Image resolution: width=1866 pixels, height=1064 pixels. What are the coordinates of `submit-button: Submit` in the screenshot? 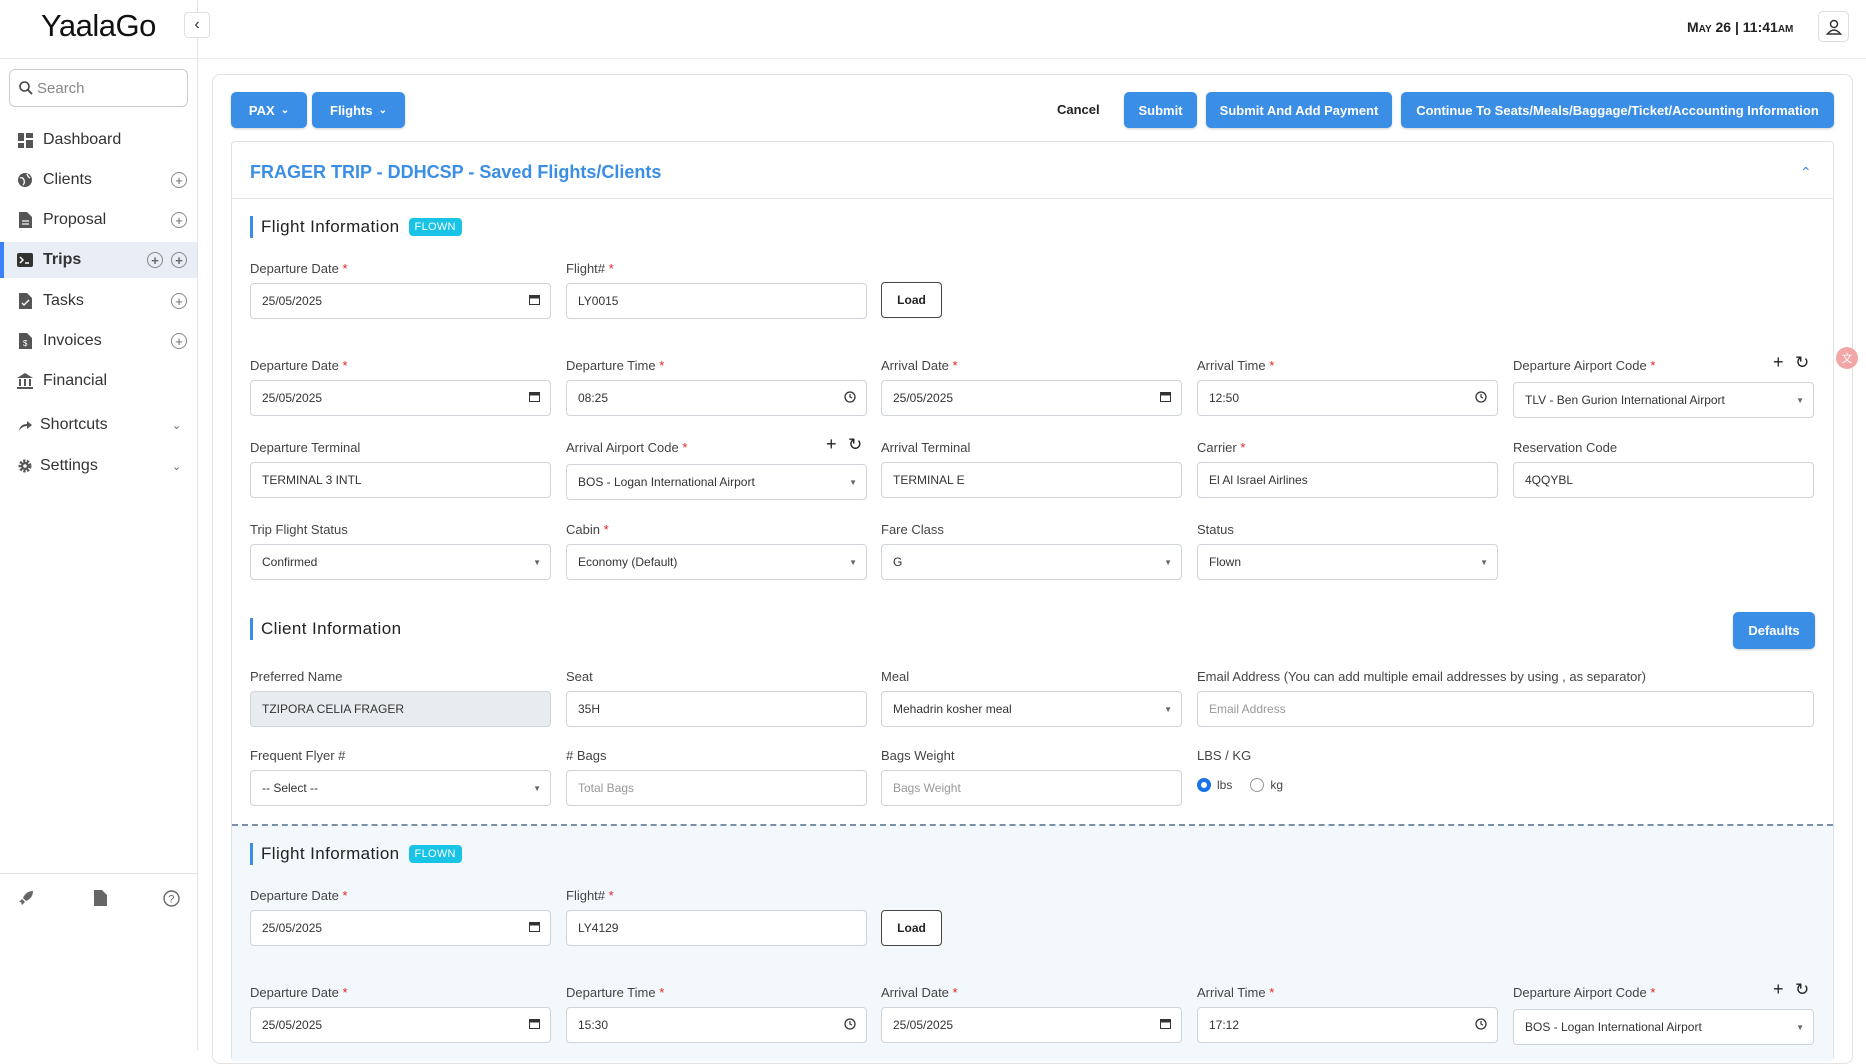 It's located at (1160, 110).